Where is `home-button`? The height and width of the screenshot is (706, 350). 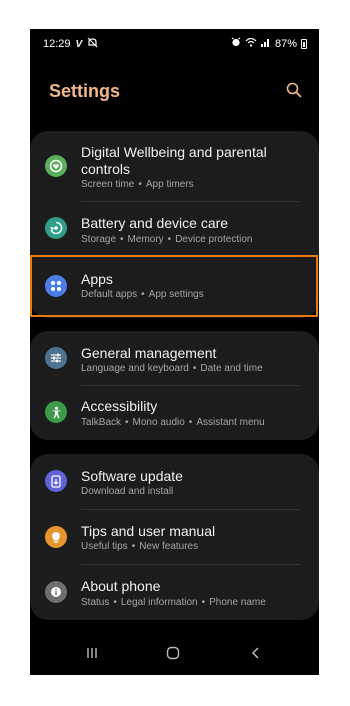 home-button is located at coordinates (173, 653).